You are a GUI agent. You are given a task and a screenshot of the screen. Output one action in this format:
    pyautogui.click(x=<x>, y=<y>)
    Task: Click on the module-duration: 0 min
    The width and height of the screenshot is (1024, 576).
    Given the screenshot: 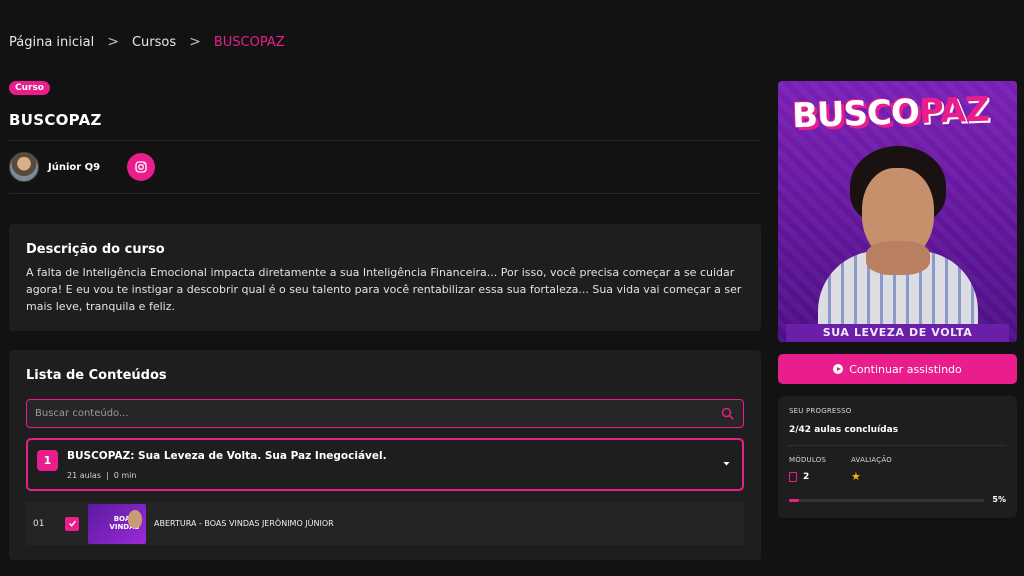 What is the action you would take?
    pyautogui.click(x=125, y=475)
    